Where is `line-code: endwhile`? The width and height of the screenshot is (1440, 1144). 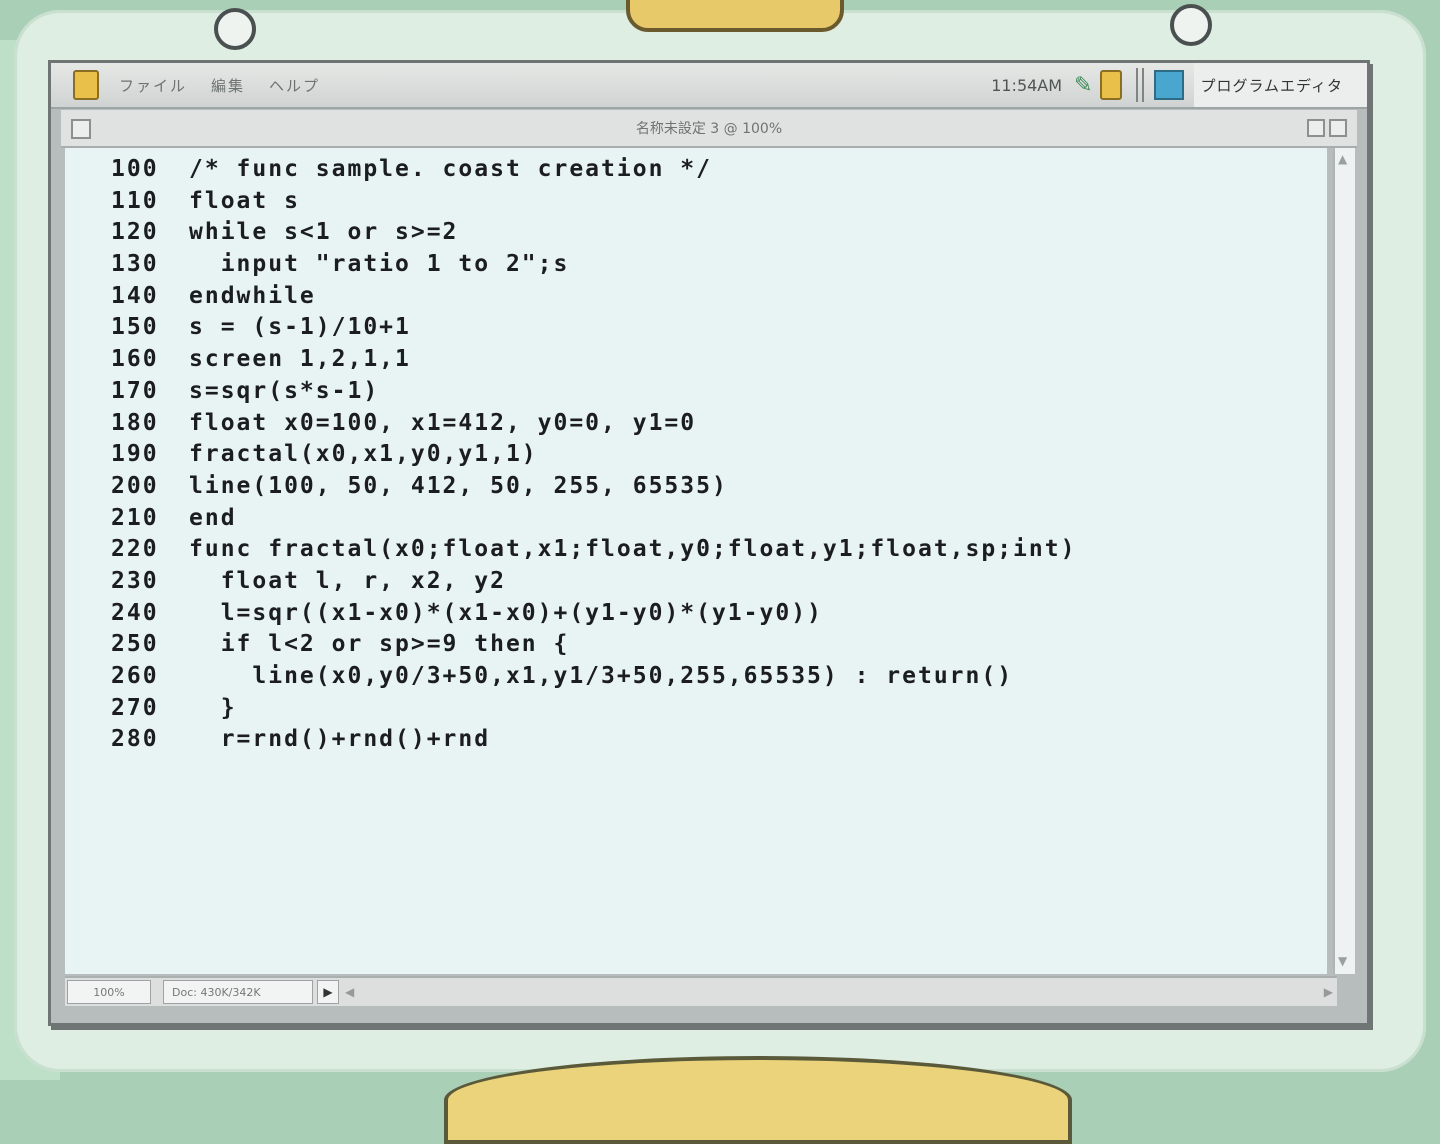 line-code: endwhile is located at coordinates (252, 295).